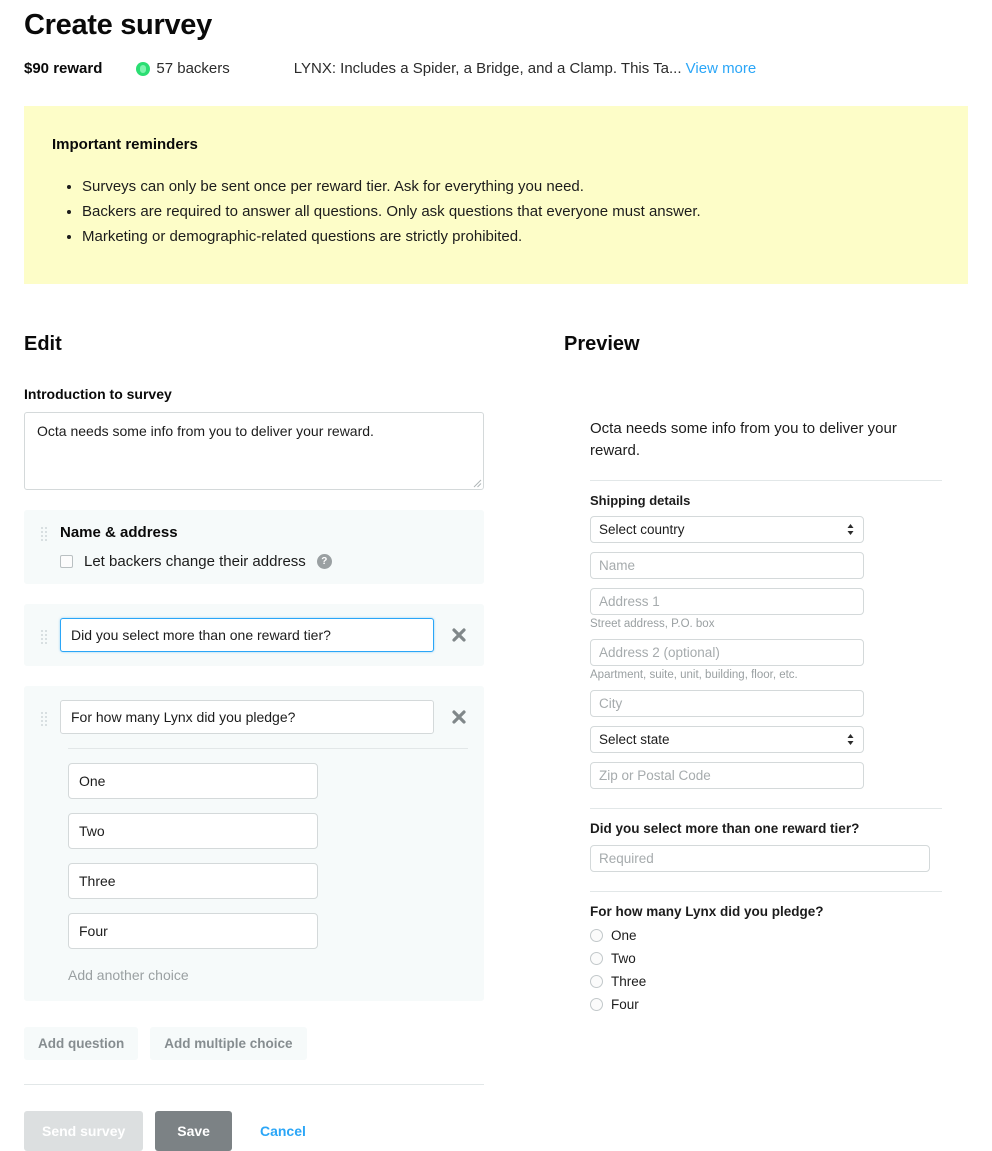  I want to click on city-field, so click(727, 703).